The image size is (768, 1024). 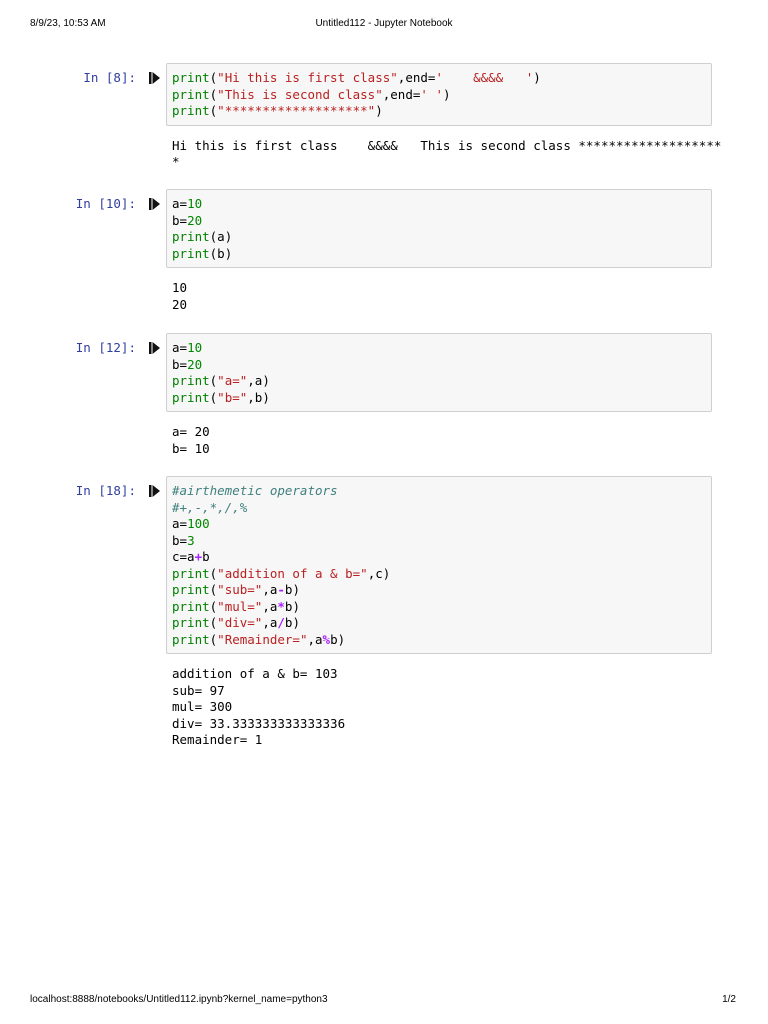 What do you see at coordinates (296, 110) in the screenshot?
I see `code-token: "*******************"` at bounding box center [296, 110].